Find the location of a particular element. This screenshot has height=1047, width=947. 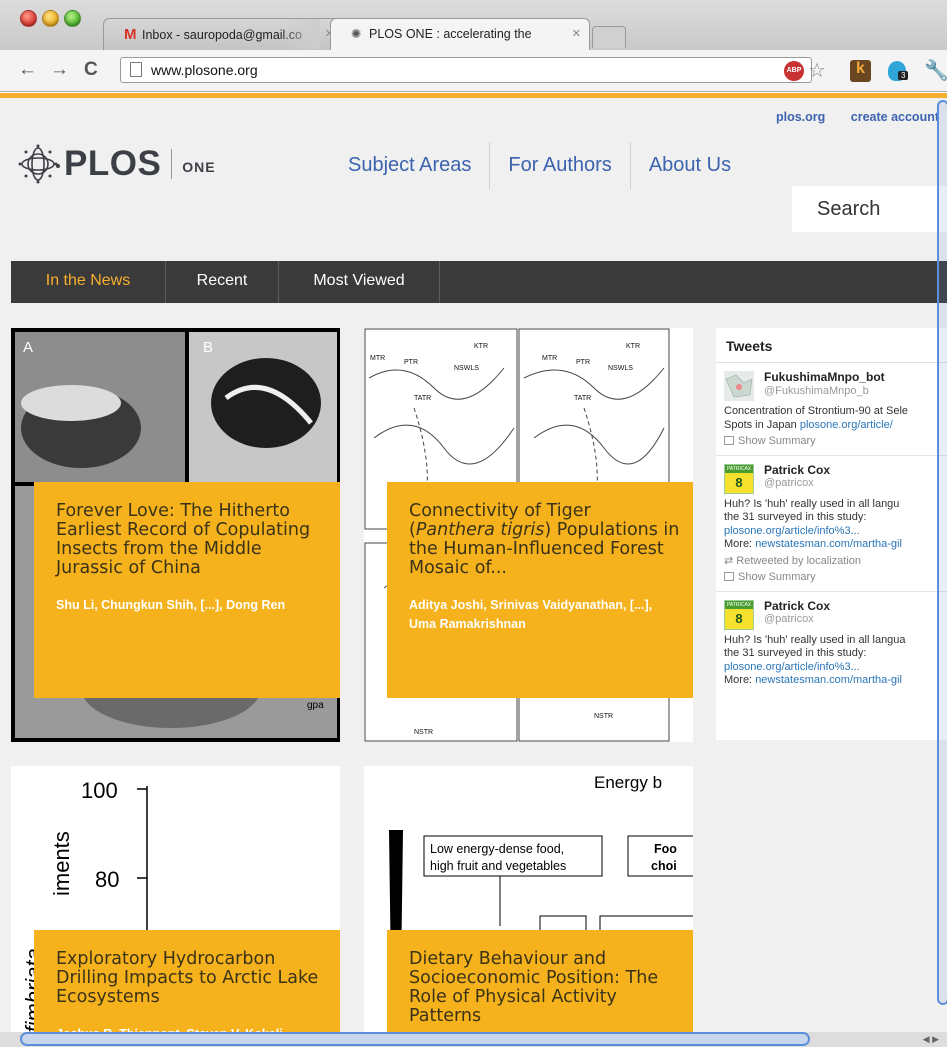

zoom-window-button is located at coordinates (72, 18).